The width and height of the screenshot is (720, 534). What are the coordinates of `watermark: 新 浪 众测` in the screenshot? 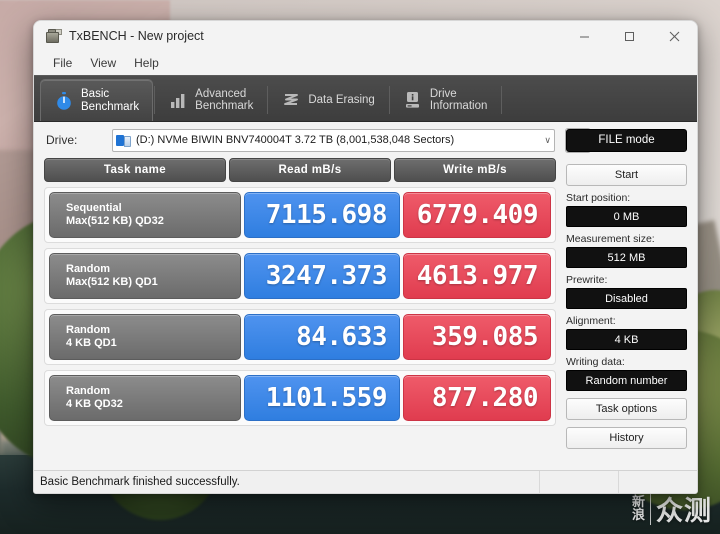 It's located at (672, 508).